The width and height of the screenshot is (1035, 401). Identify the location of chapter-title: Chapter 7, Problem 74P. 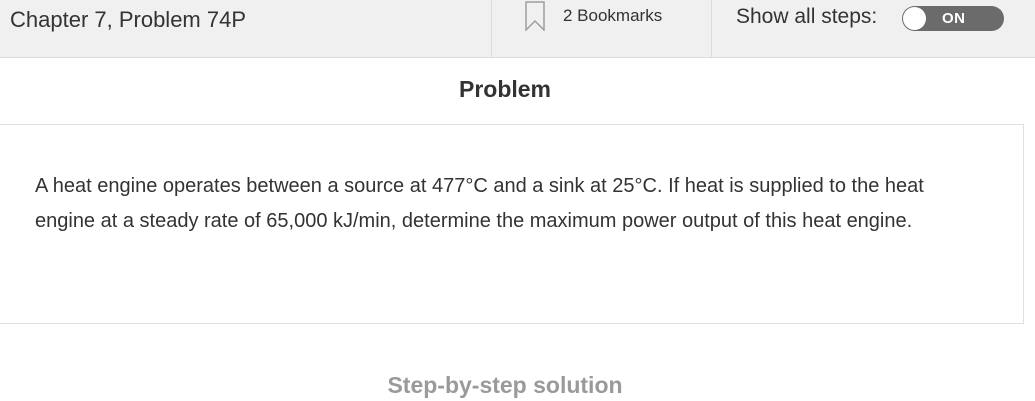
(128, 19).